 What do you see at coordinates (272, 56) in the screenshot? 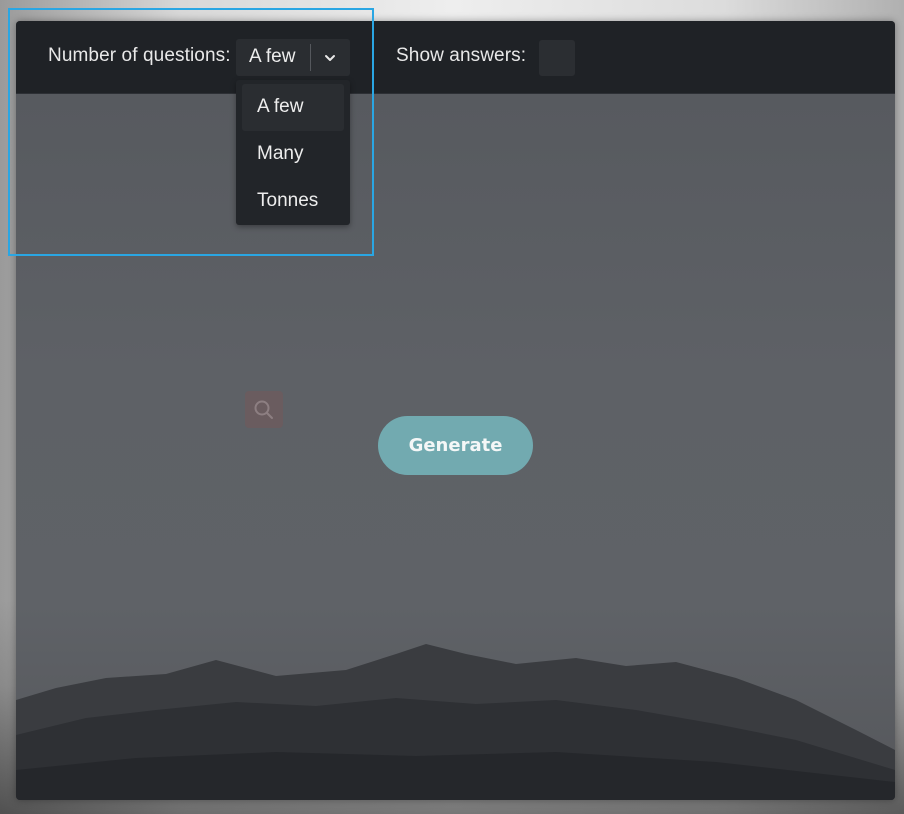
I see `quantity-select-value: A few` at bounding box center [272, 56].